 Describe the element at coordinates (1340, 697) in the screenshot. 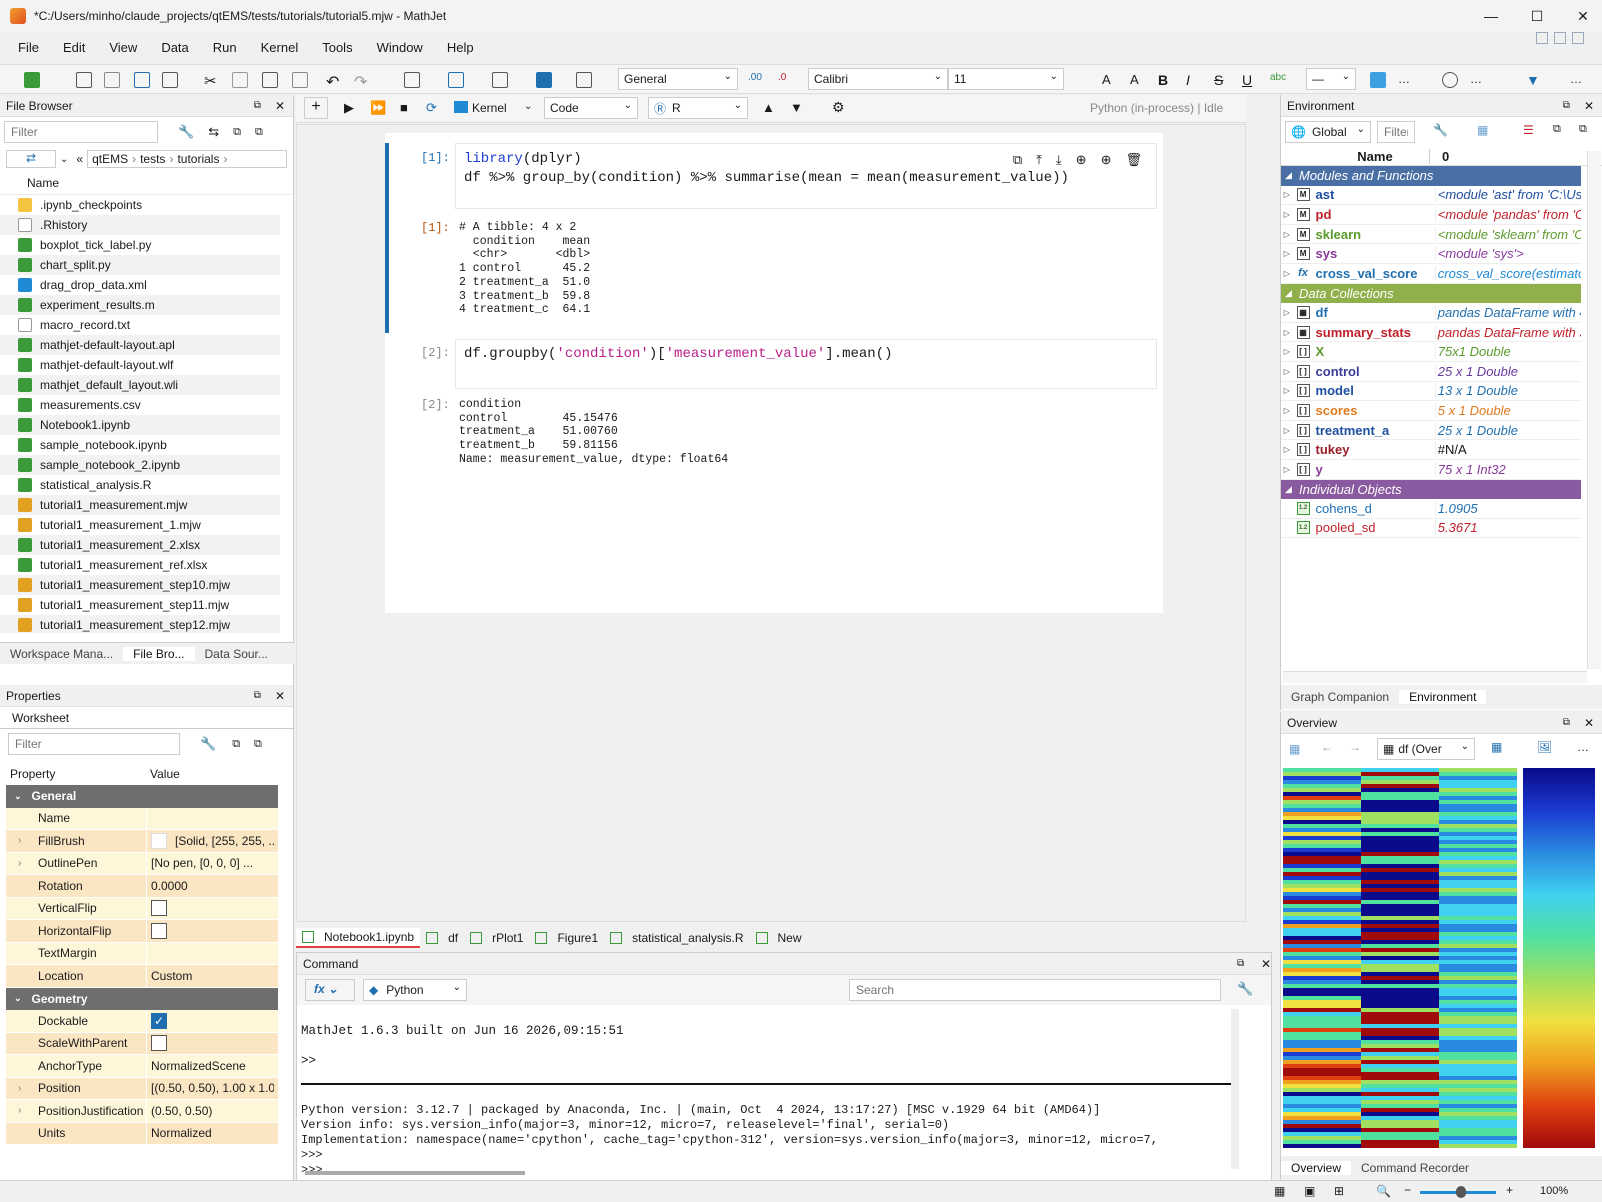

I see `panel-tab: Graph Companion` at that location.